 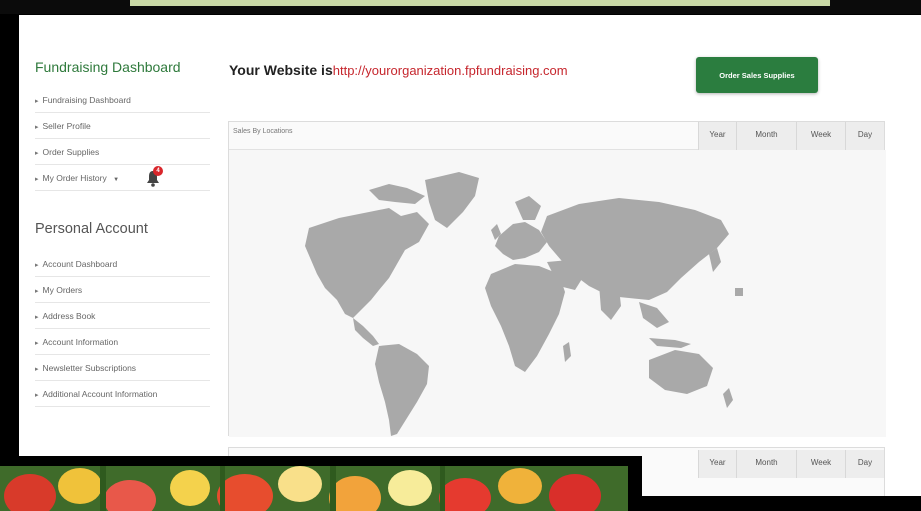 What do you see at coordinates (766, 464) in the screenshot?
I see `tab-month-secondary: Month` at bounding box center [766, 464].